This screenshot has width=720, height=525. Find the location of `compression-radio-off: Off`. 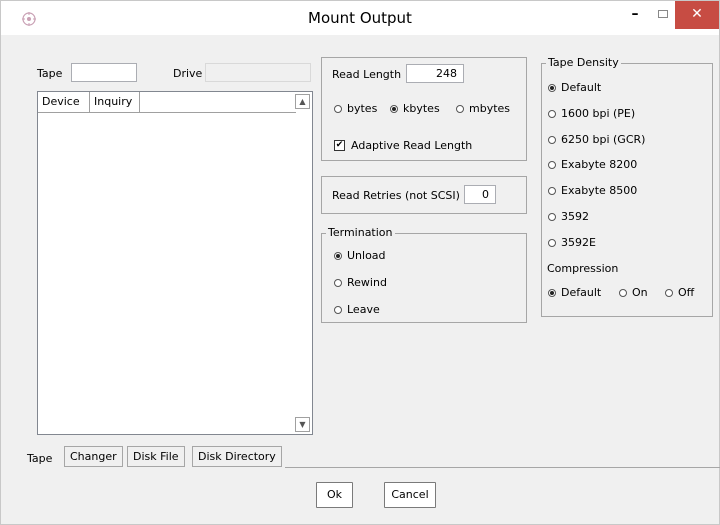

compression-radio-off: Off is located at coordinates (679, 292).